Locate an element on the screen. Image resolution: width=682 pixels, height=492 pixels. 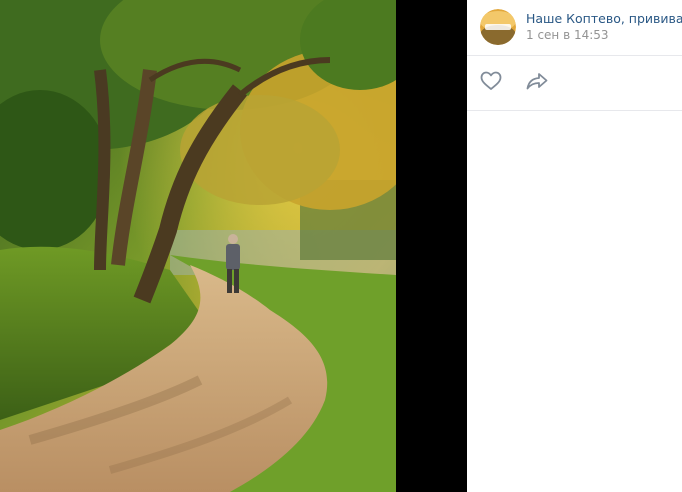
viewer-backdrop is located at coordinates (431, 246).